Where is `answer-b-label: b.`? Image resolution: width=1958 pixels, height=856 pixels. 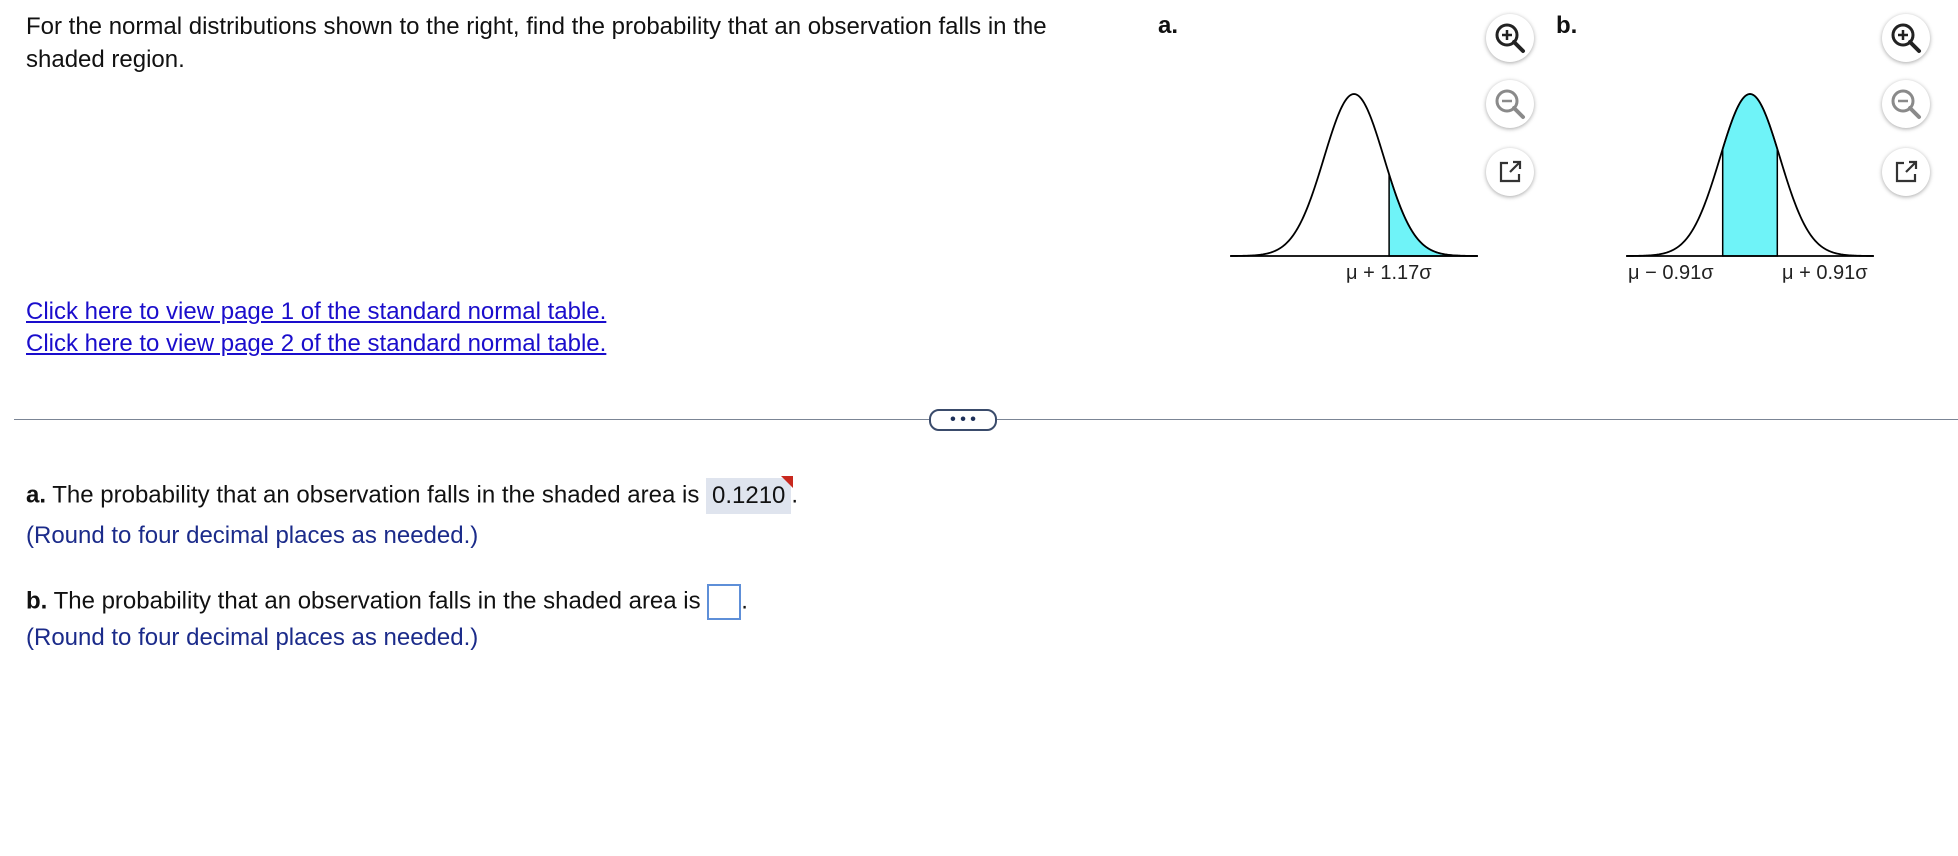
answer-b-label: b. is located at coordinates (37, 601).